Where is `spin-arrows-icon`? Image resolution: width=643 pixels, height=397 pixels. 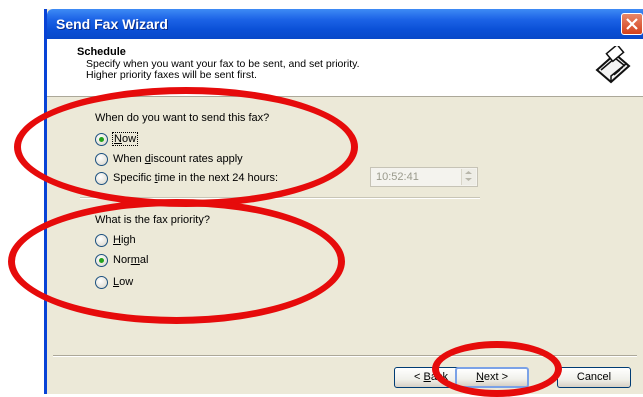 spin-arrows-icon is located at coordinates (468, 176).